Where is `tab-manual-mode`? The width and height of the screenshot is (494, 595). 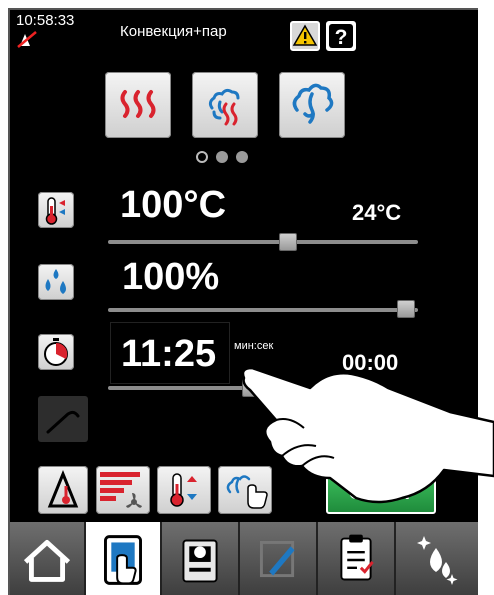
tab-manual-mode is located at coordinates (124, 558).